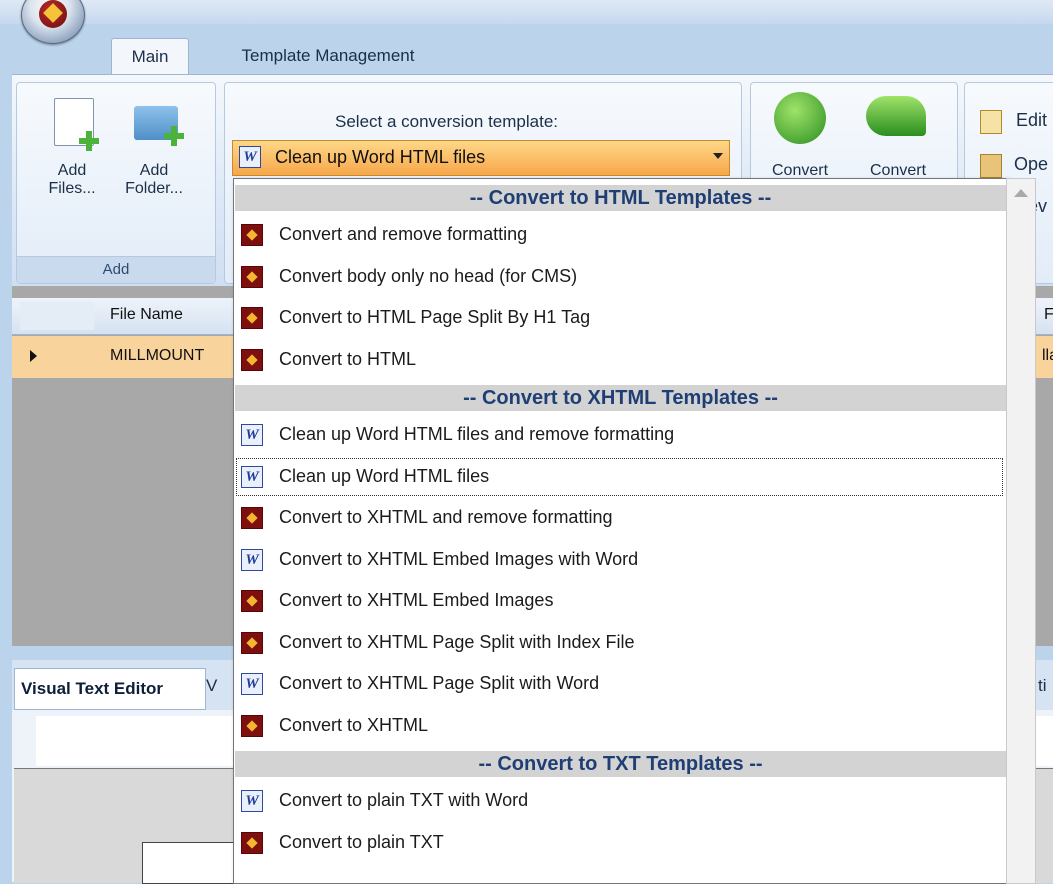  I want to click on template-select: W Clean up Word HTML files, so click(481, 158).